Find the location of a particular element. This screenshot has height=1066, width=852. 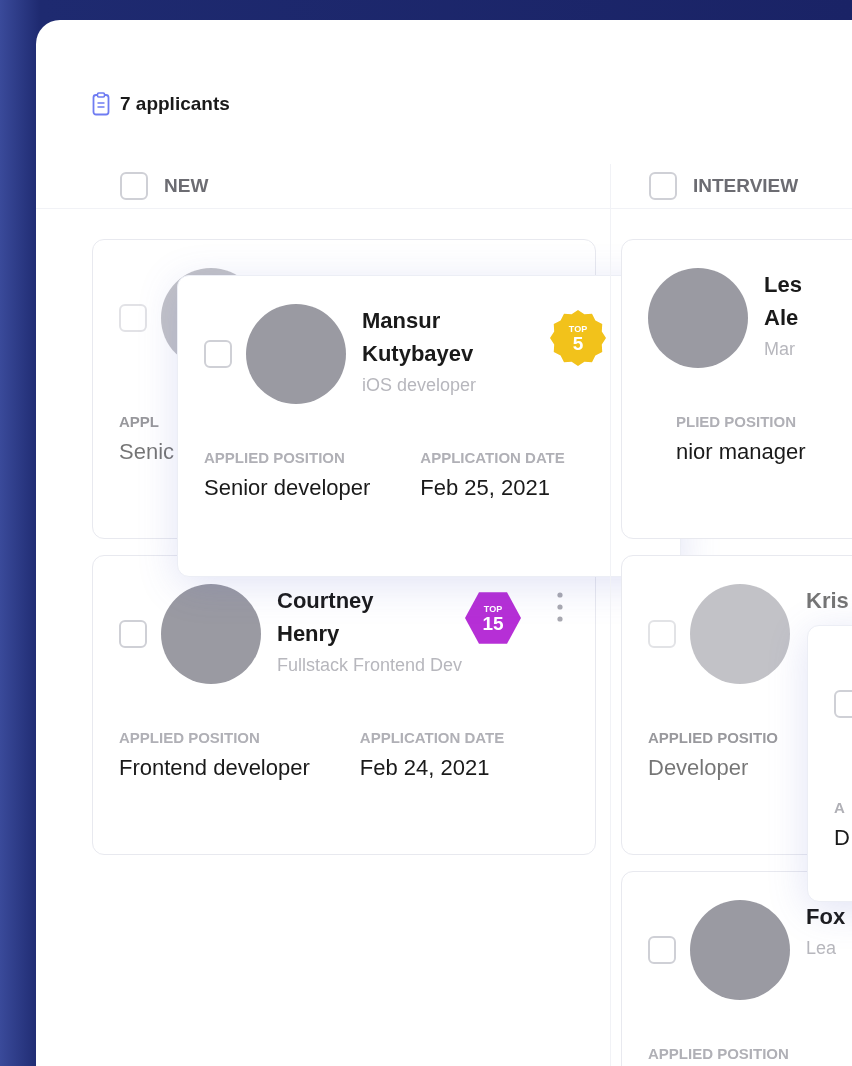

applicant-role: Fullstack Frontend Dev is located at coordinates (370, 665).